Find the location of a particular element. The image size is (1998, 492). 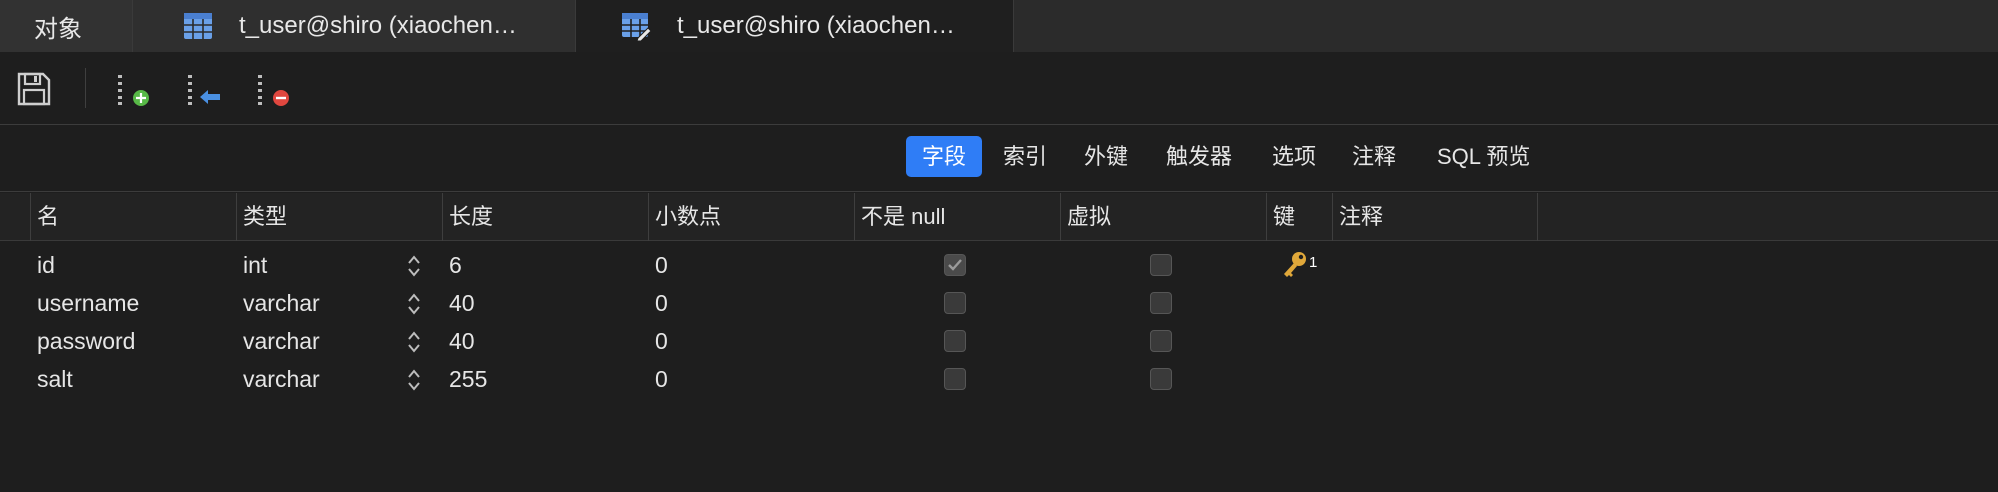

tab-objects: 对象 is located at coordinates (66, 26).